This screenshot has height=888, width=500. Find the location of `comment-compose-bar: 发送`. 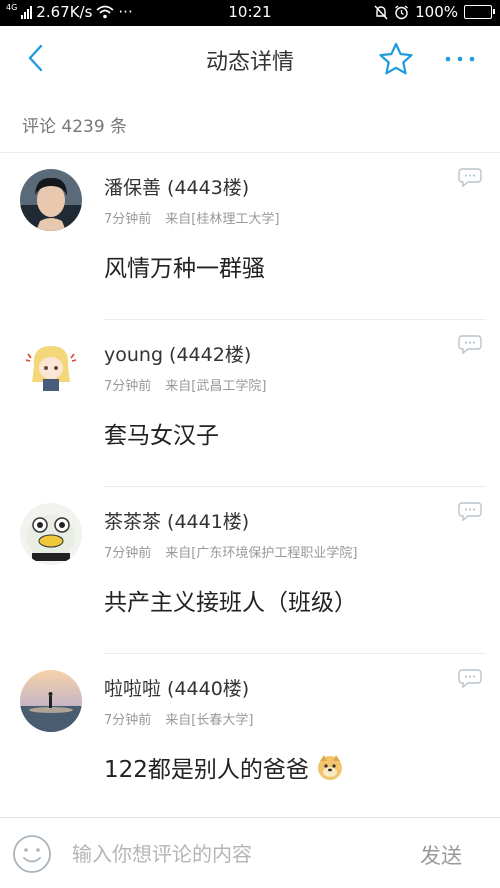

comment-compose-bar: 发送 is located at coordinates (250, 852).